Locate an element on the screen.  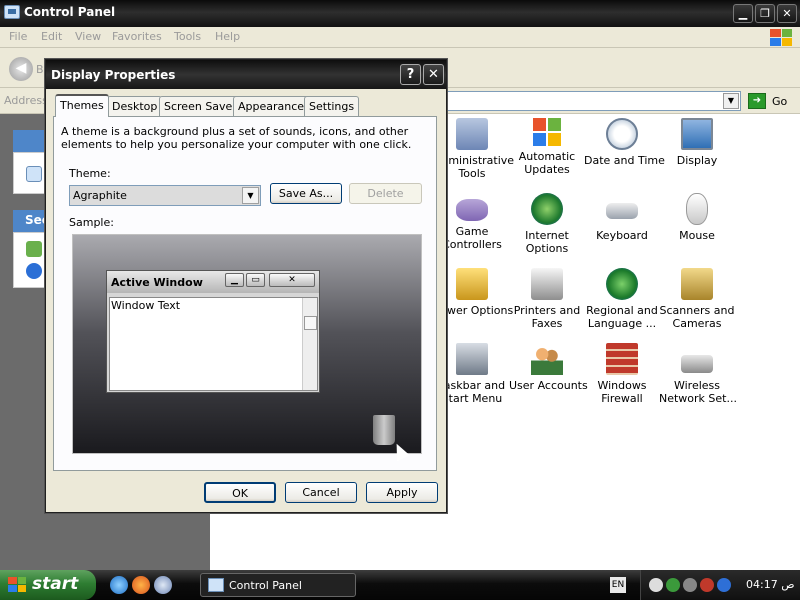
dialog-titlebar: Display Properties ? ✕ is located at coordinates (246, 74).